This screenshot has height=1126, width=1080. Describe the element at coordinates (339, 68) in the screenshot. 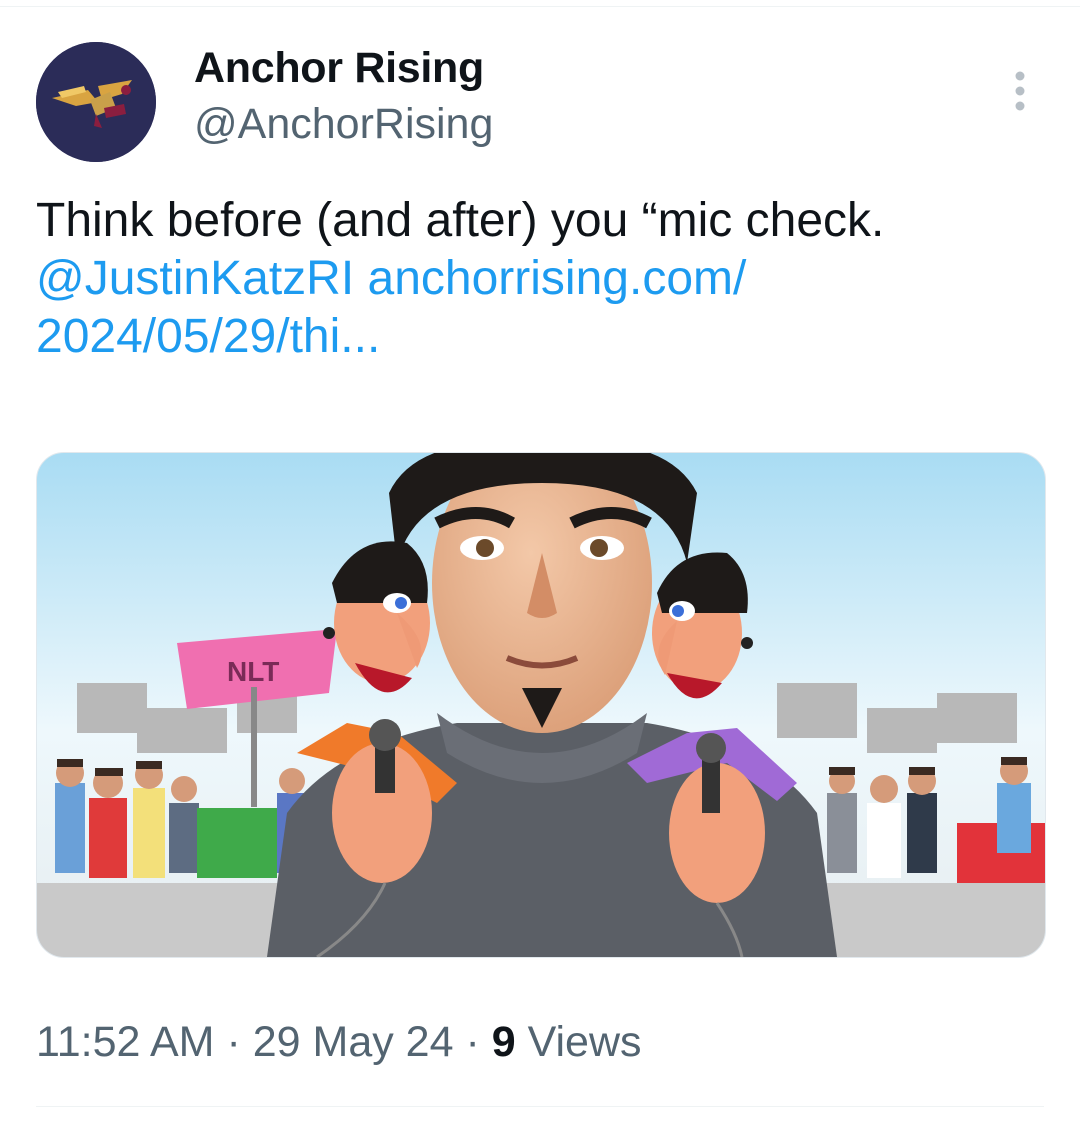

I see `display-name: Anchor Rising` at that location.